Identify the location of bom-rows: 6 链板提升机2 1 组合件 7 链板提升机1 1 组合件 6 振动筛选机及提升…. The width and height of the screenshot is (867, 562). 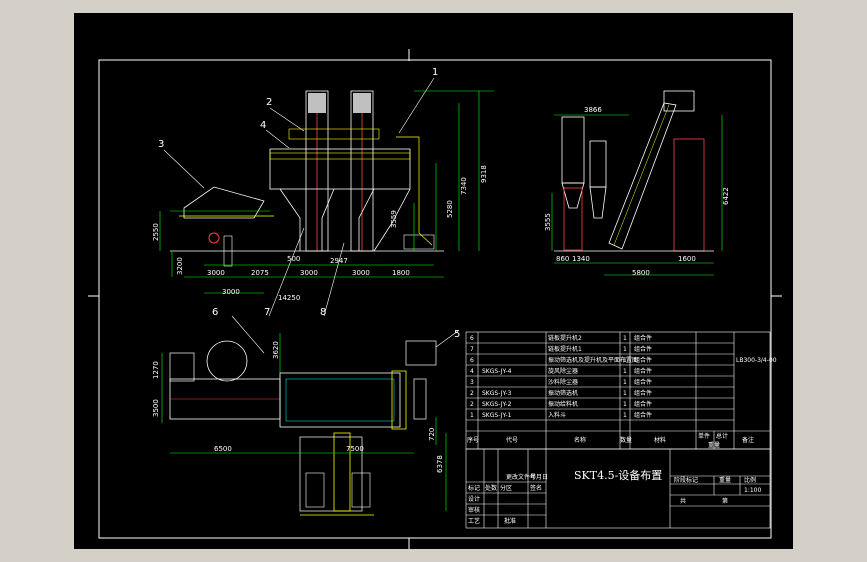
(622, 391).